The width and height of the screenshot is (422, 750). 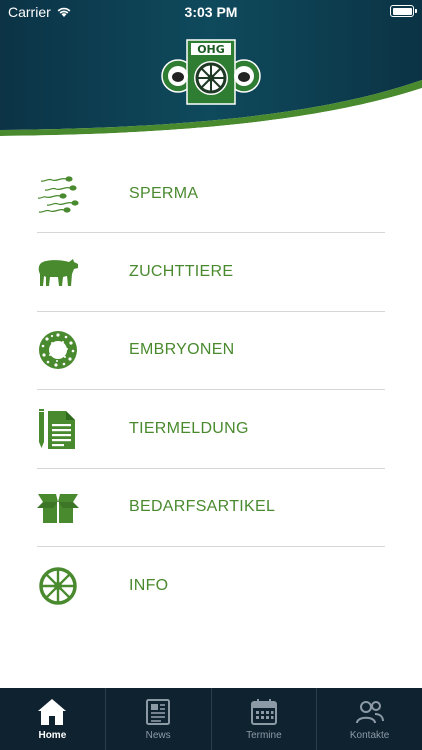 What do you see at coordinates (403, 11) in the screenshot?
I see `battery-icon` at bounding box center [403, 11].